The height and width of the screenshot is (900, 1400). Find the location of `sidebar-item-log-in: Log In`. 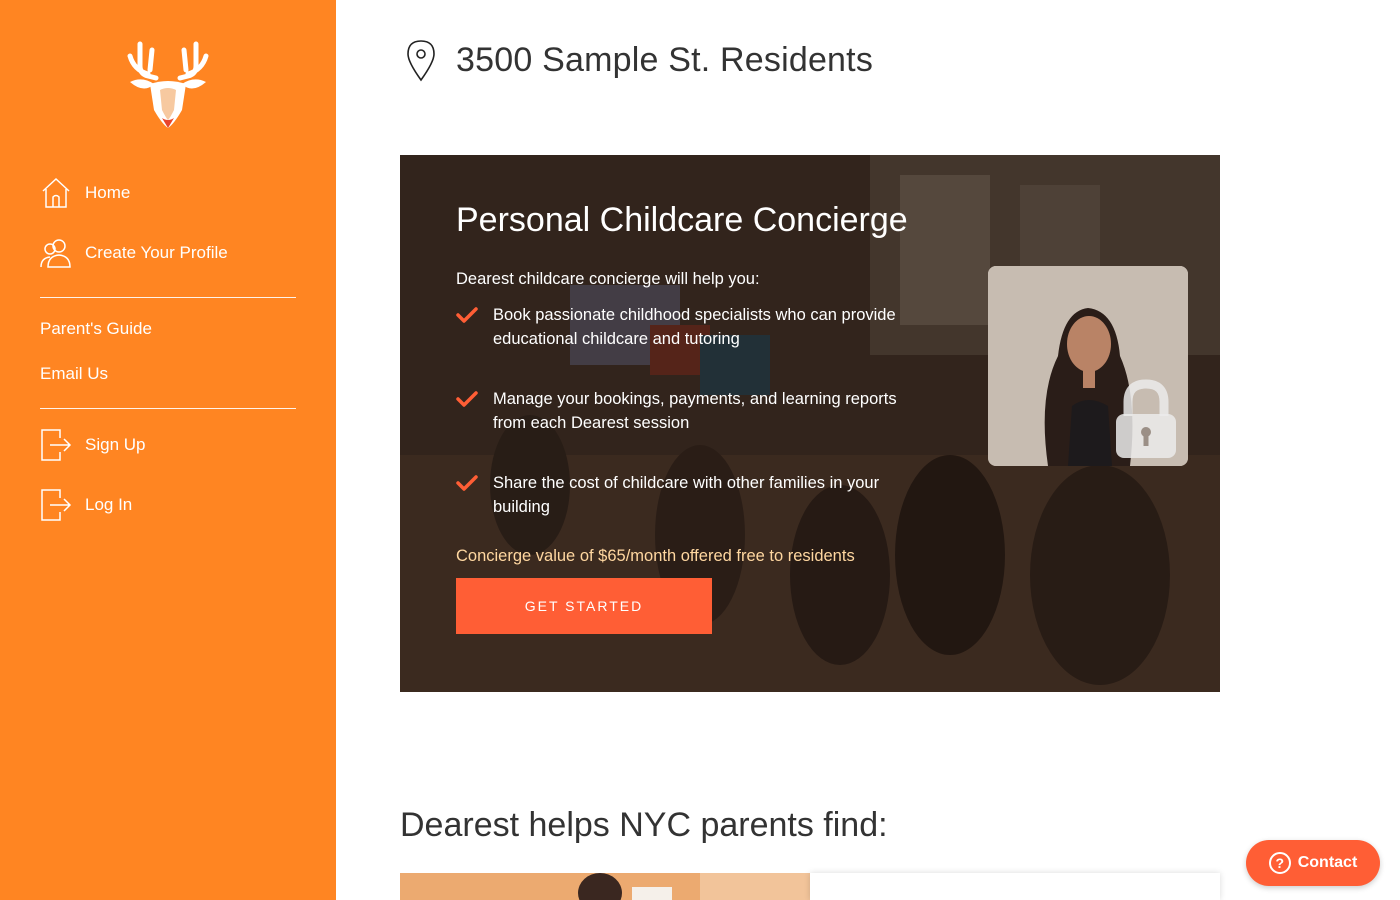

sidebar-item-log-in: Log In is located at coordinates (86, 505).